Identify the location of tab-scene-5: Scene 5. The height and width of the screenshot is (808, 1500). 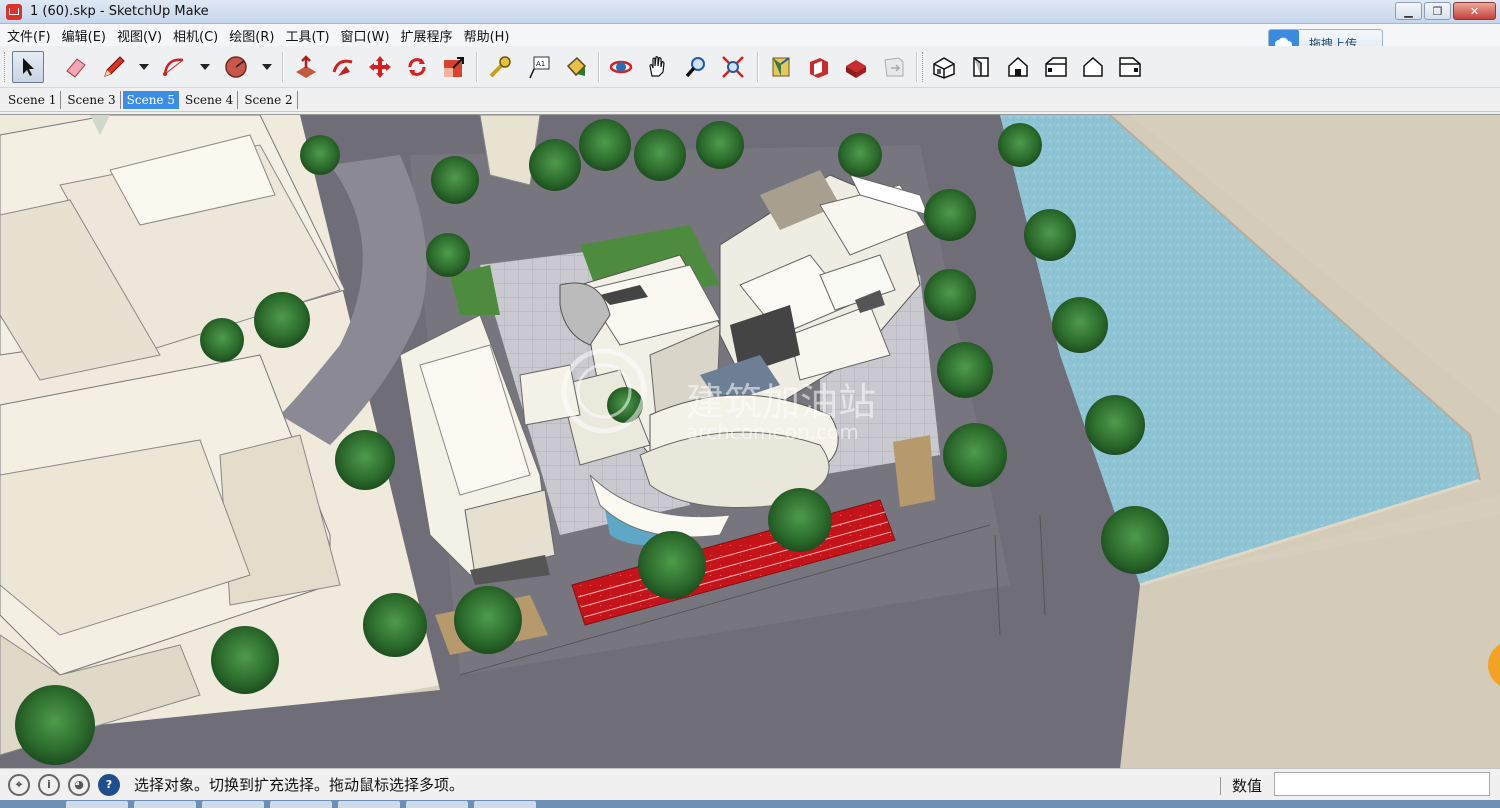
(150, 99).